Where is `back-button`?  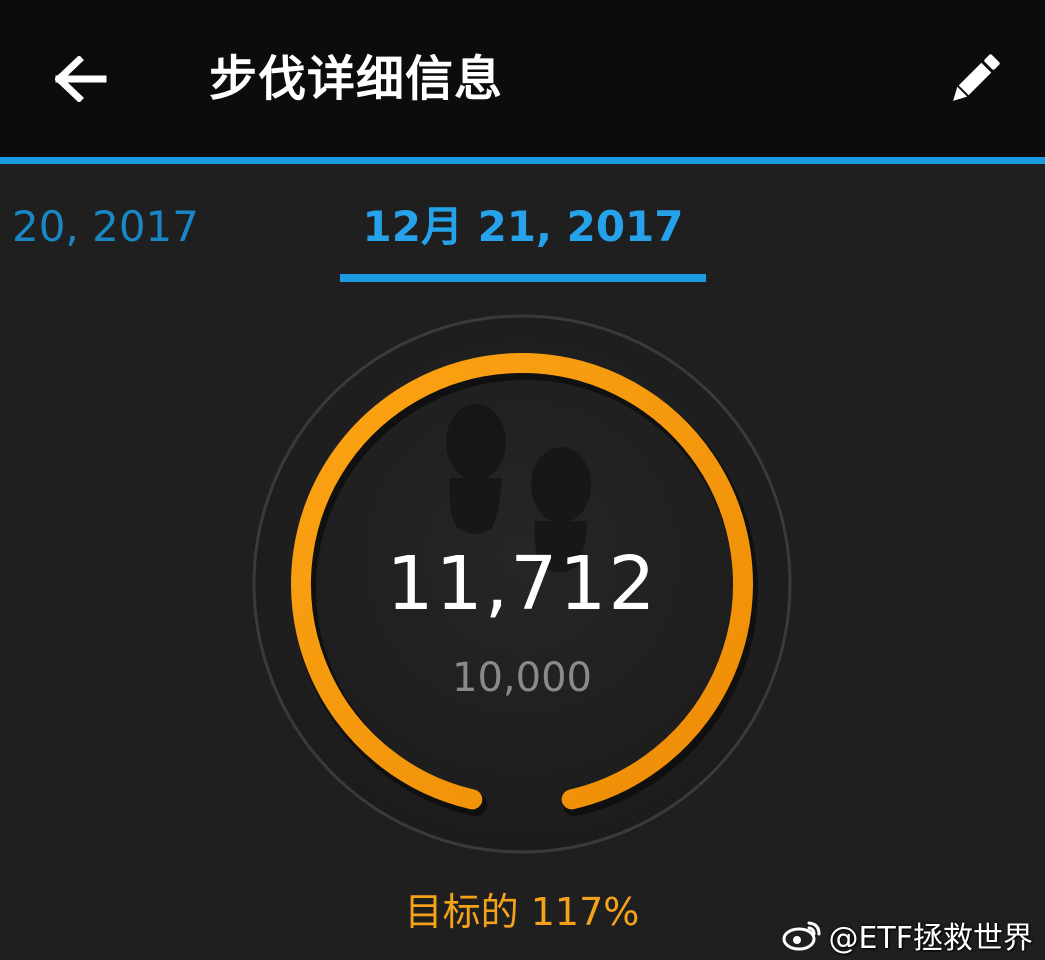
back-button is located at coordinates (81, 79).